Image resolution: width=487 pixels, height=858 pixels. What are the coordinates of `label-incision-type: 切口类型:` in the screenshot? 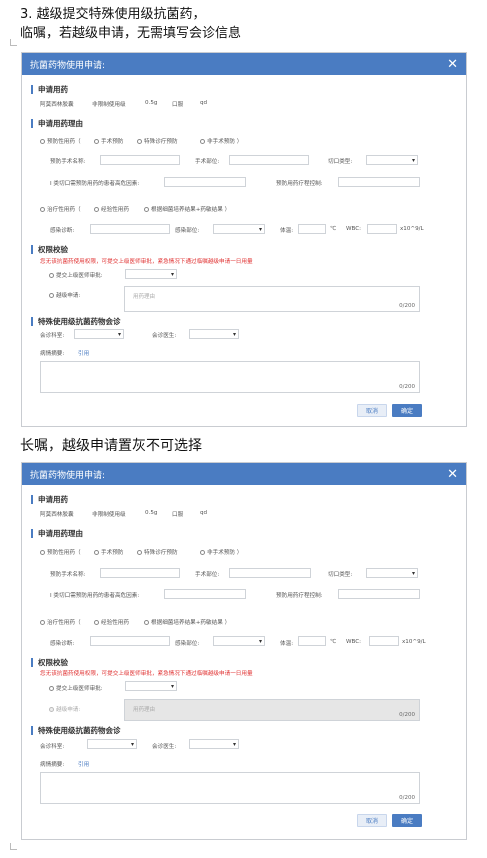 It's located at (340, 575).